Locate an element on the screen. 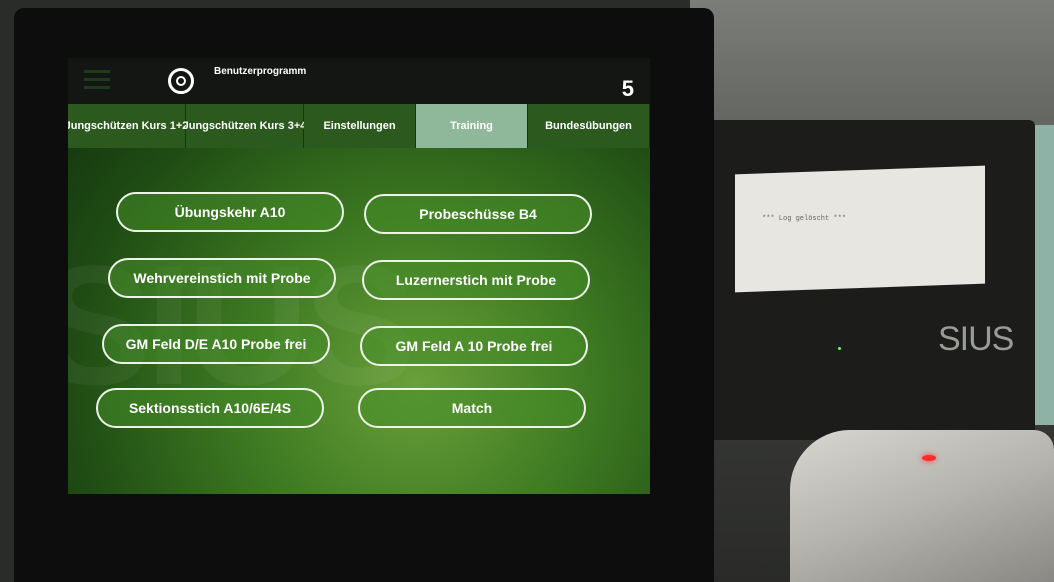  scanner-red-light is located at coordinates (929, 458).